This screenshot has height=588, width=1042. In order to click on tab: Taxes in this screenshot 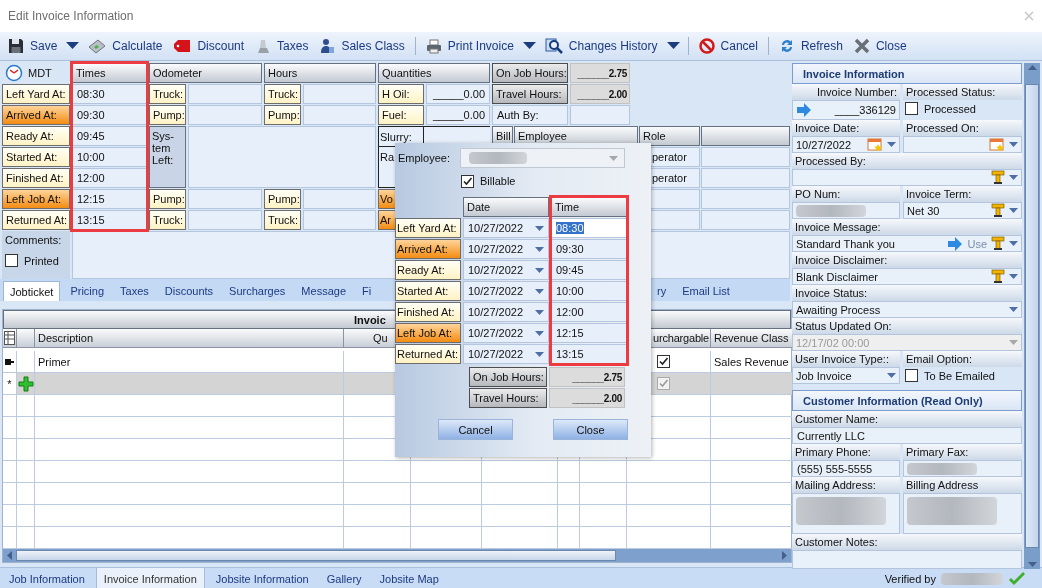, I will do `click(134, 291)`.